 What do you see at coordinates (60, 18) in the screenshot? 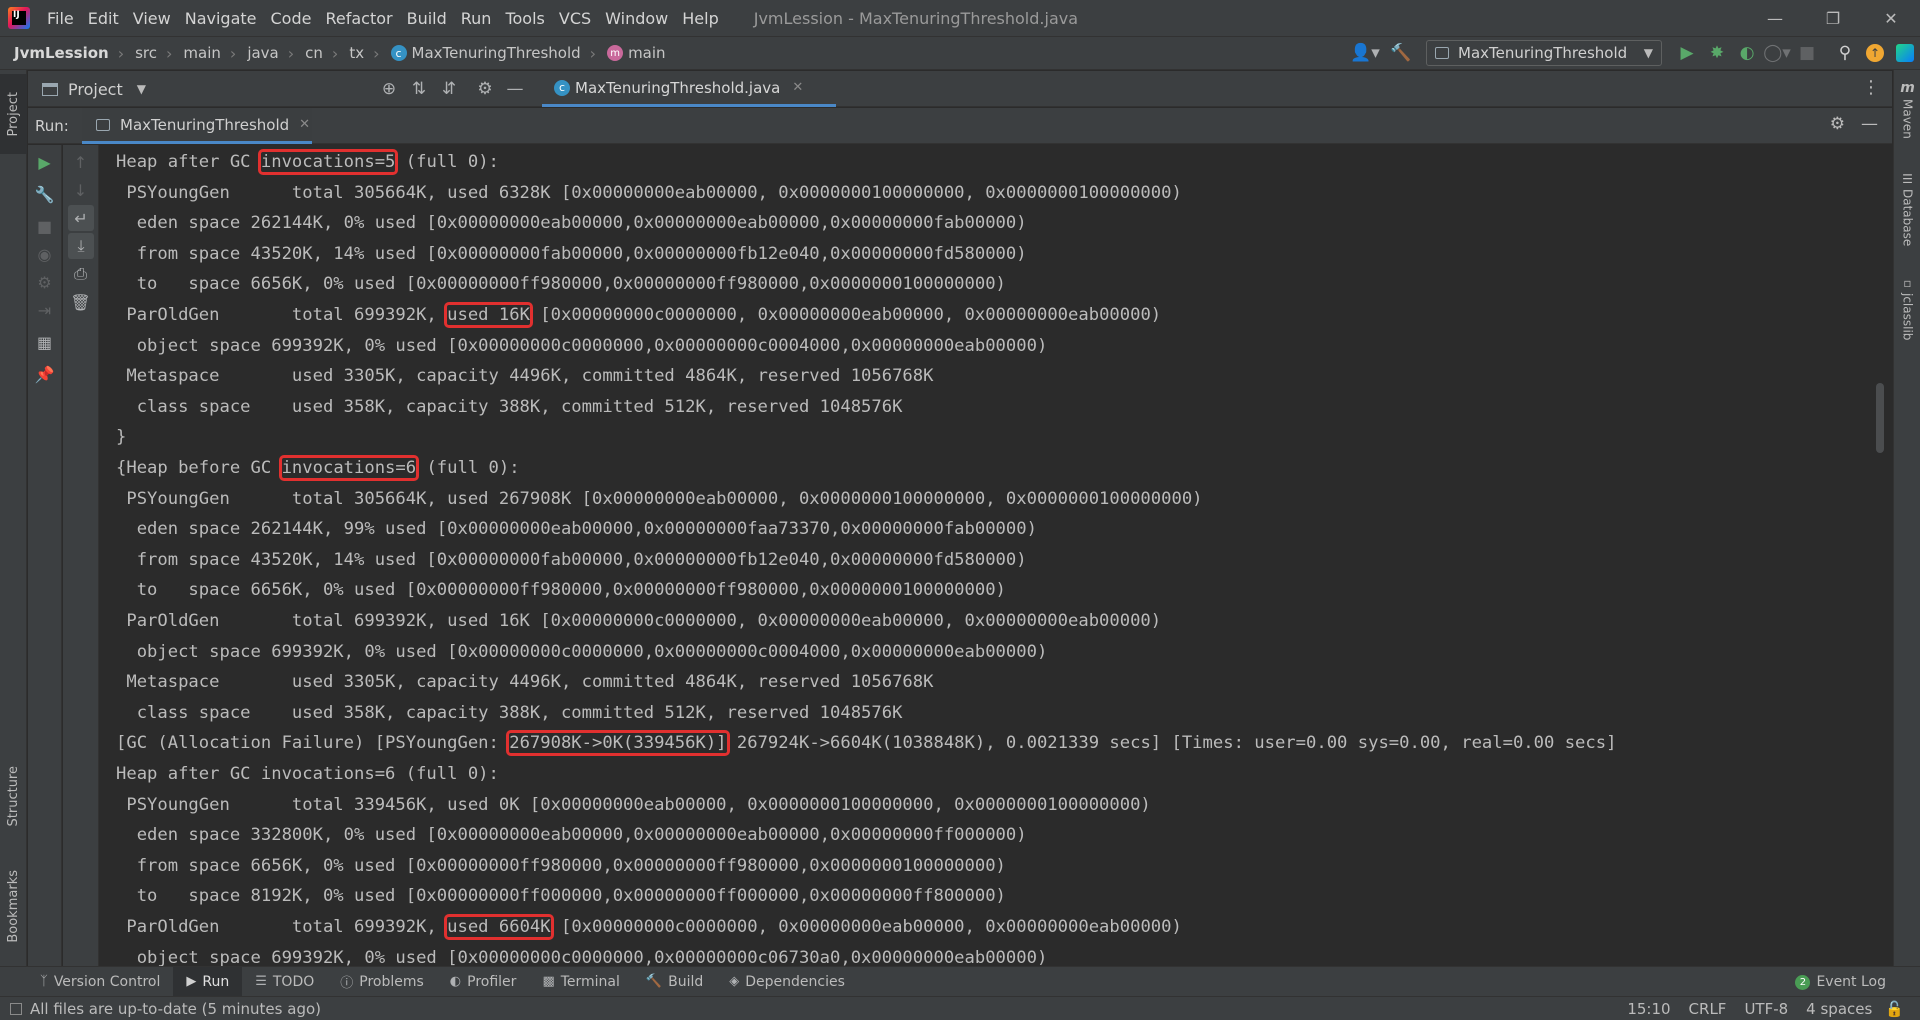
I see `menu-file: File` at bounding box center [60, 18].